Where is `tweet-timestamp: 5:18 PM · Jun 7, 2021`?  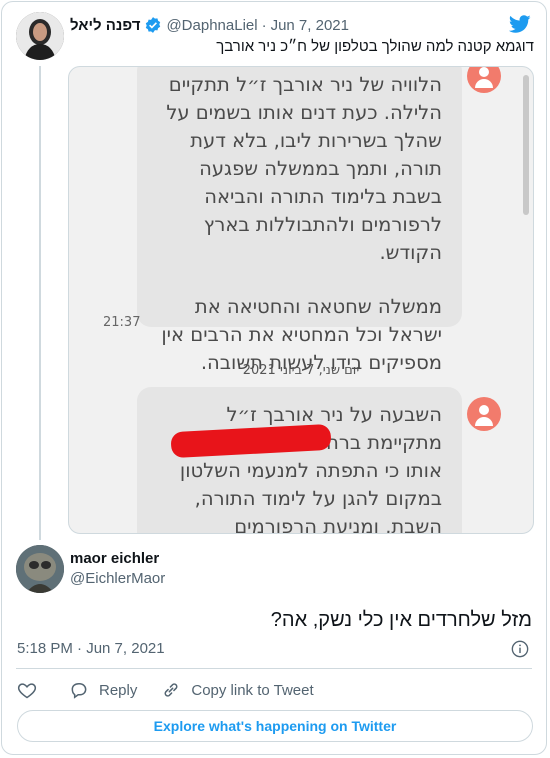
tweet-timestamp: 5:18 PM · Jun 7, 2021 is located at coordinates (91, 648).